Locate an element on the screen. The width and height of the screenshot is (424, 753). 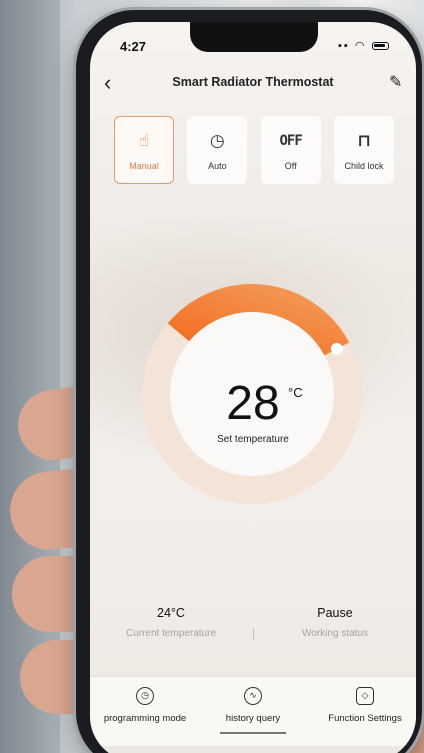
set-temperature-value: 28 is located at coordinates (253, 403).